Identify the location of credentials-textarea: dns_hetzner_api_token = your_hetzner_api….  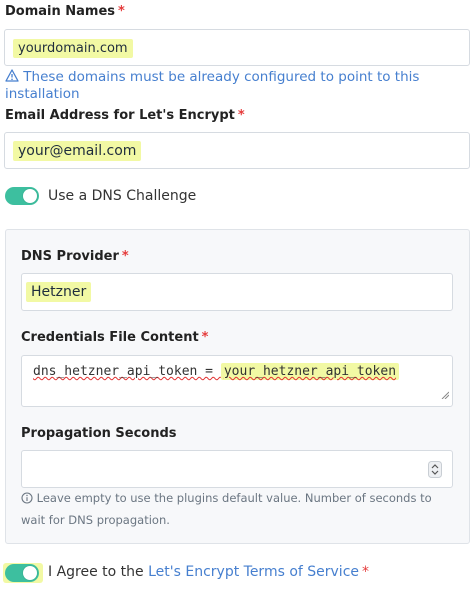
(237, 381).